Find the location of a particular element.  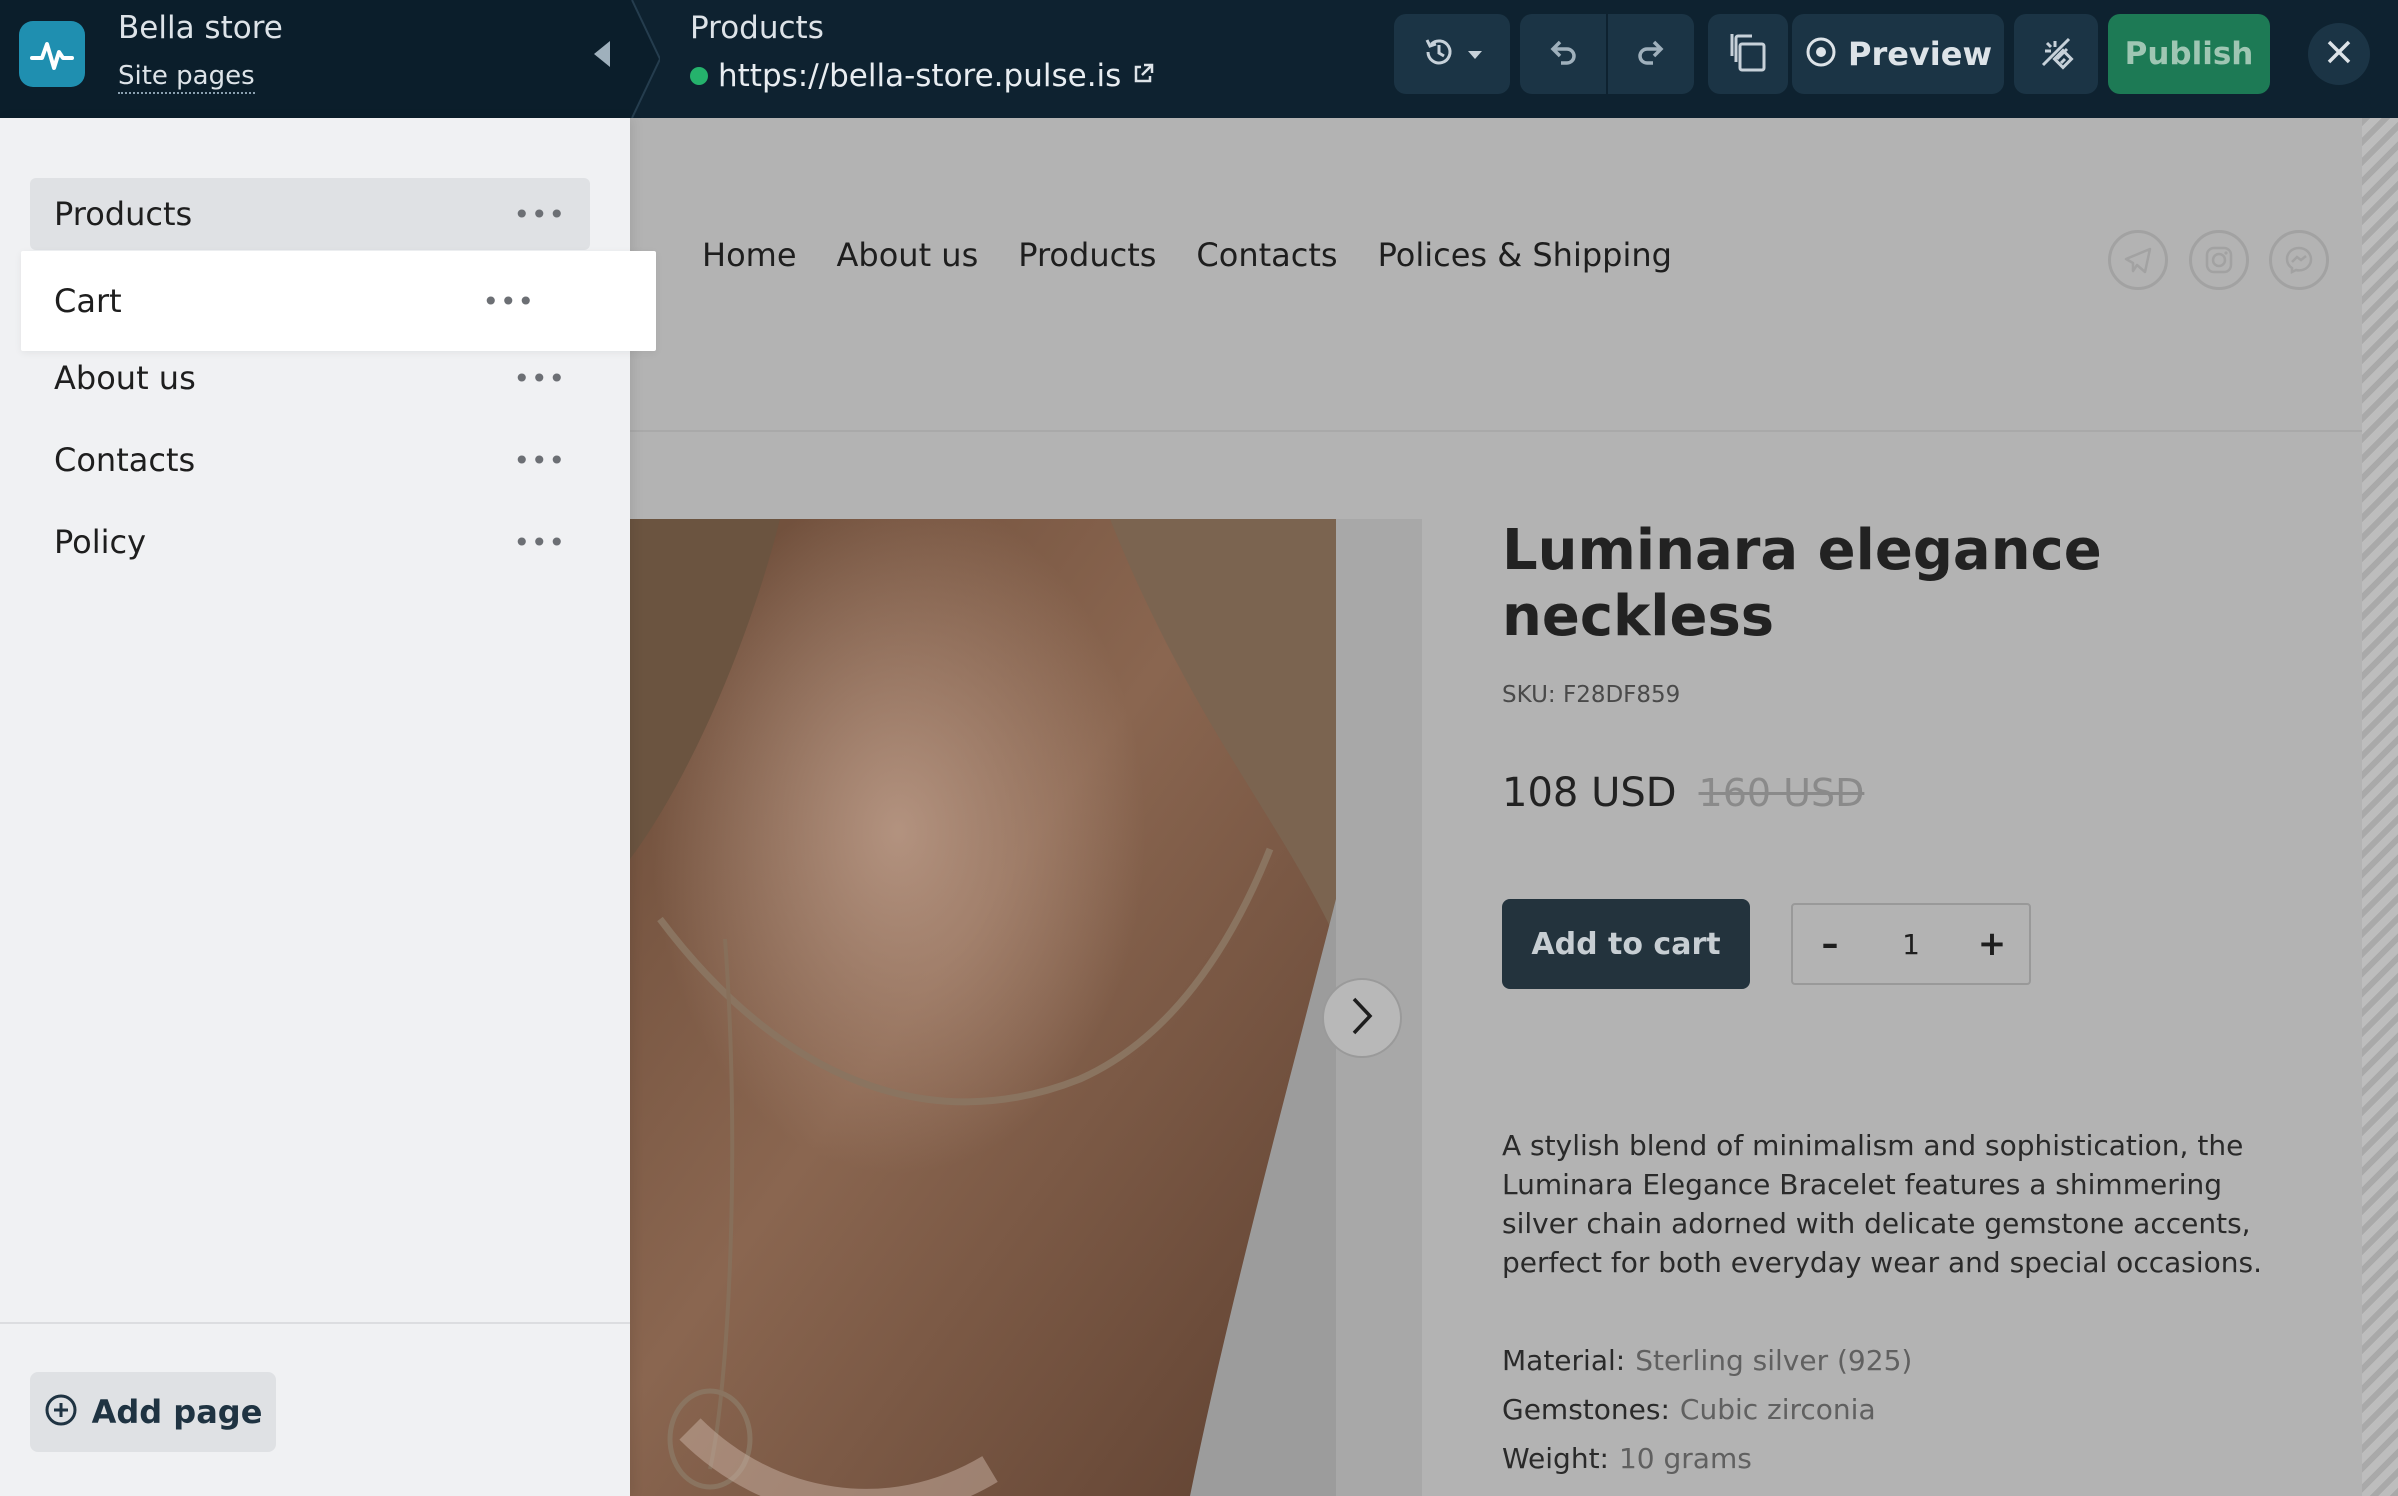

collapse-sidebar-icon is located at coordinates (602, 54).